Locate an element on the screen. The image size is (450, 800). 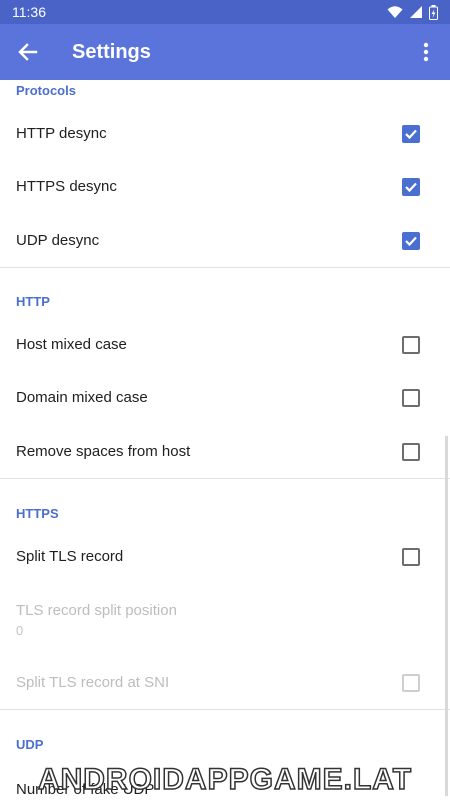
pref-label: UDP desync is located at coordinates (58, 240).